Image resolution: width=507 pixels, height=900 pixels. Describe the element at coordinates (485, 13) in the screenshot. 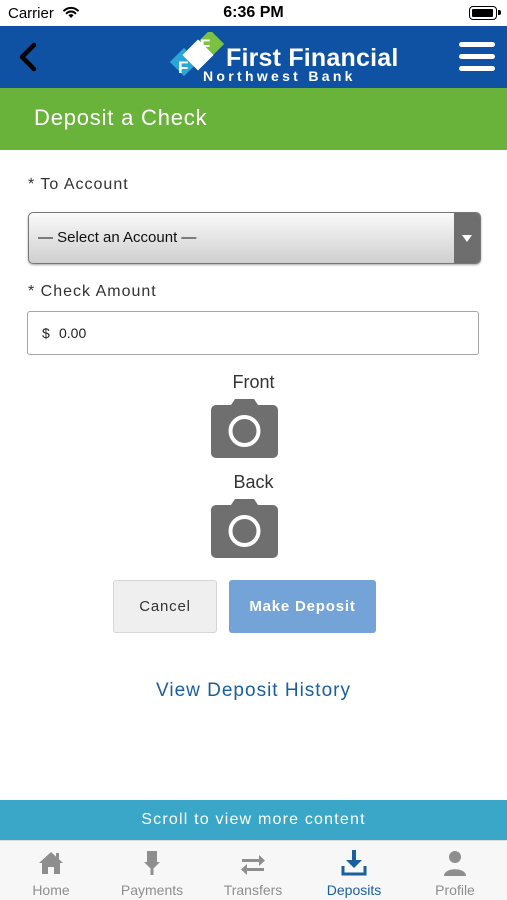

I see `battery-icon` at that location.